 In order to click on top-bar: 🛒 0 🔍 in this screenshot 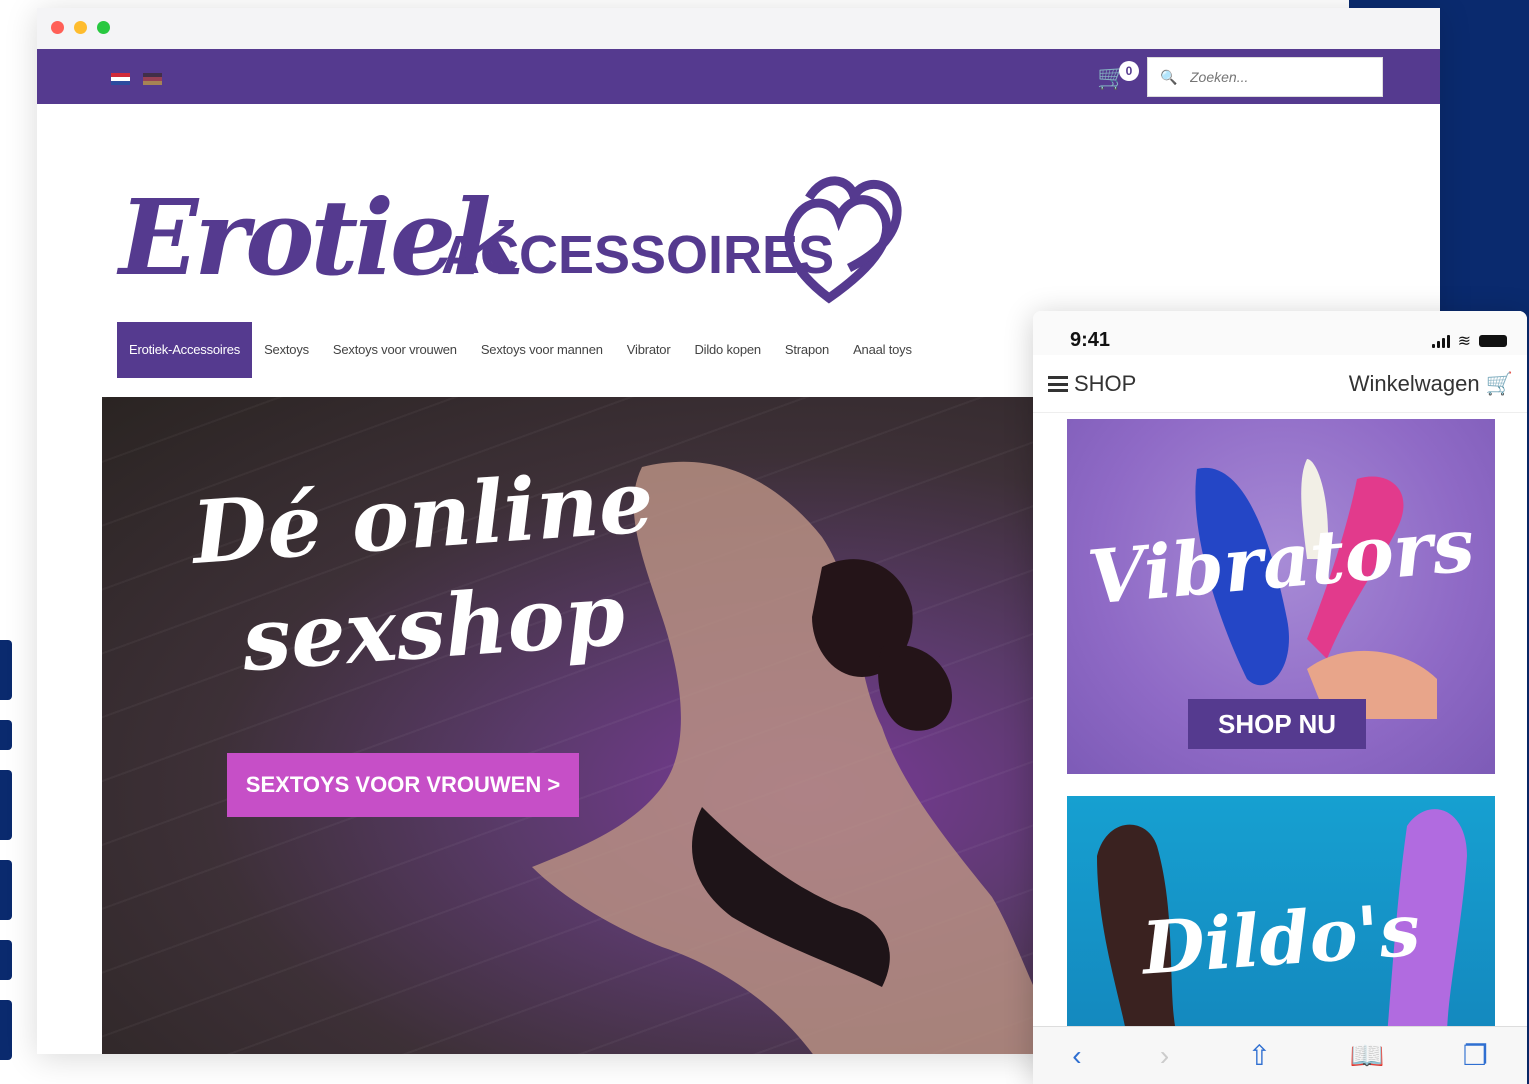, I will do `click(738, 76)`.